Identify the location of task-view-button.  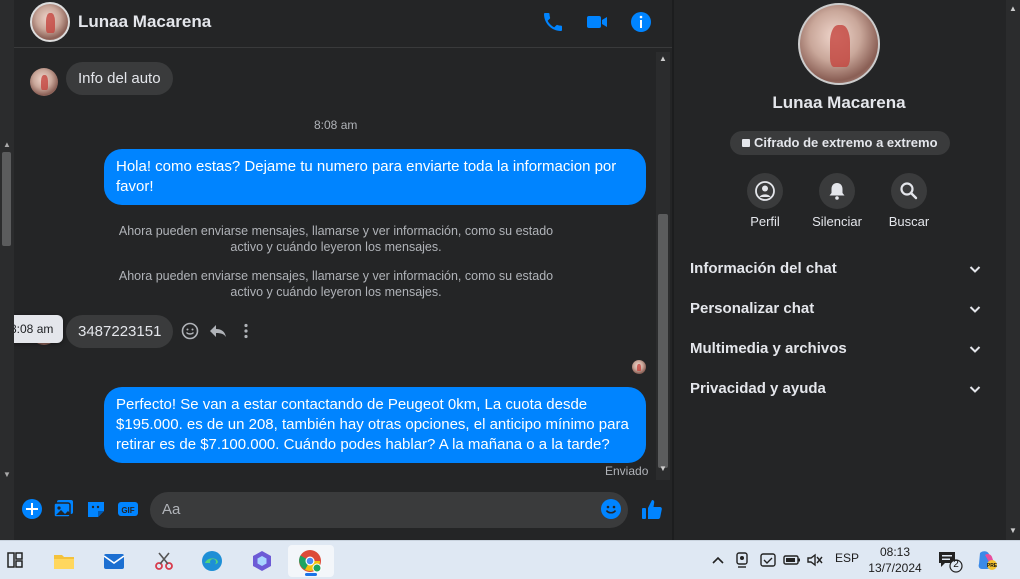
(15, 561).